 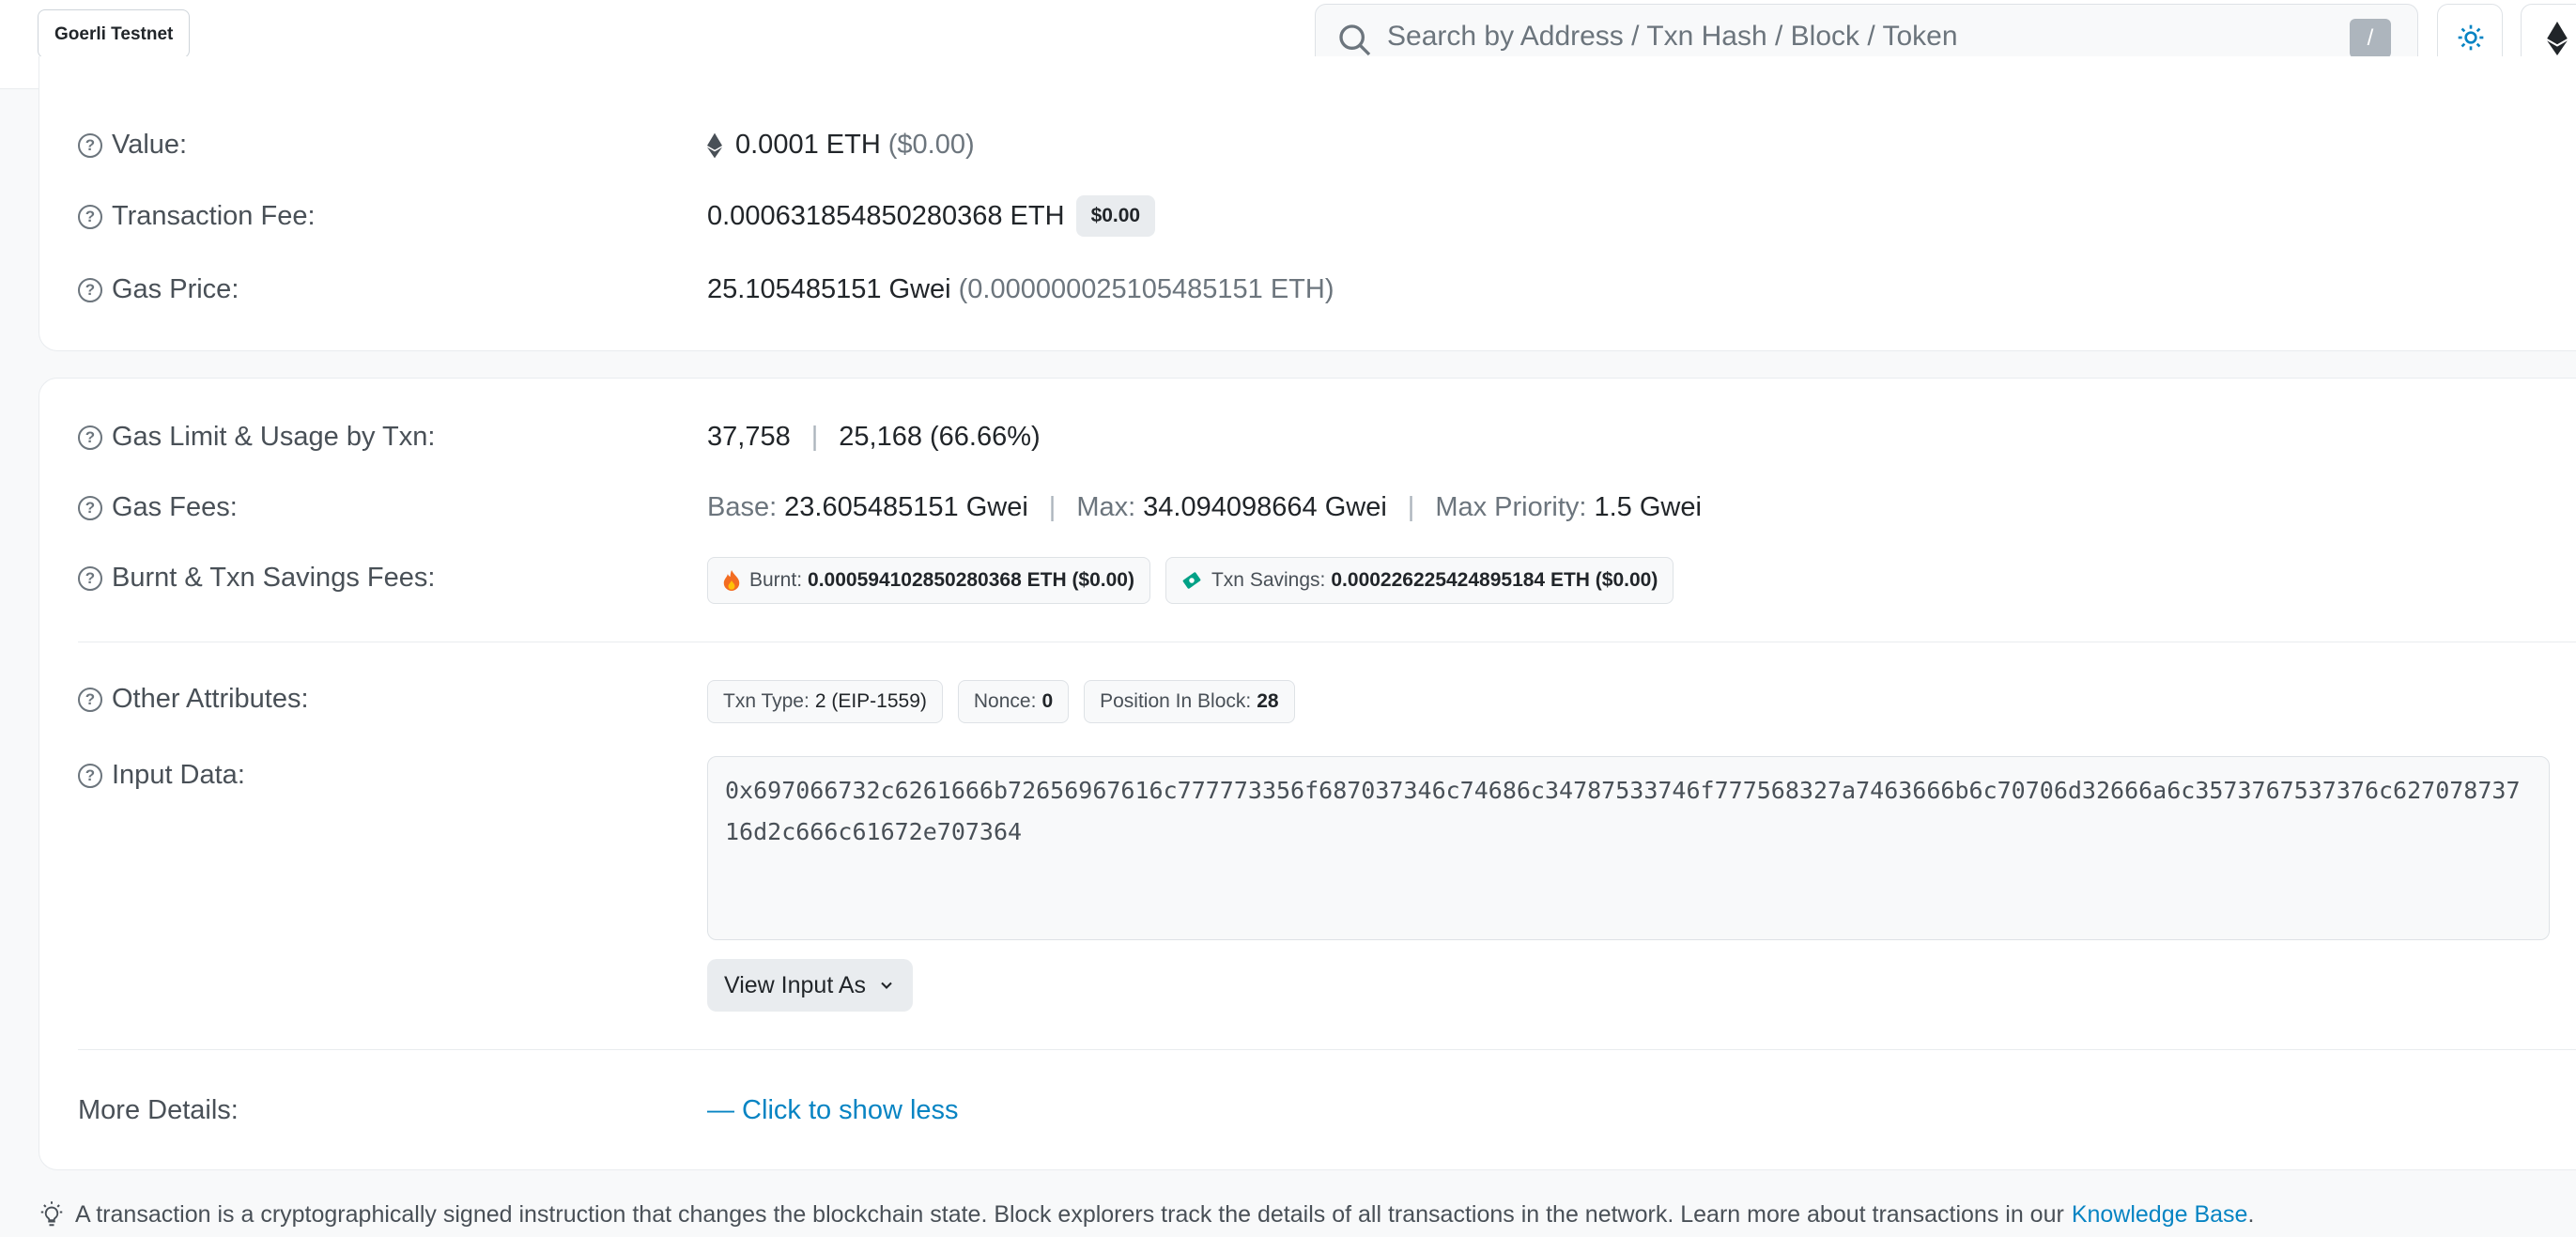 What do you see at coordinates (931, 145) in the screenshot?
I see `value-usd: ($0.00)` at bounding box center [931, 145].